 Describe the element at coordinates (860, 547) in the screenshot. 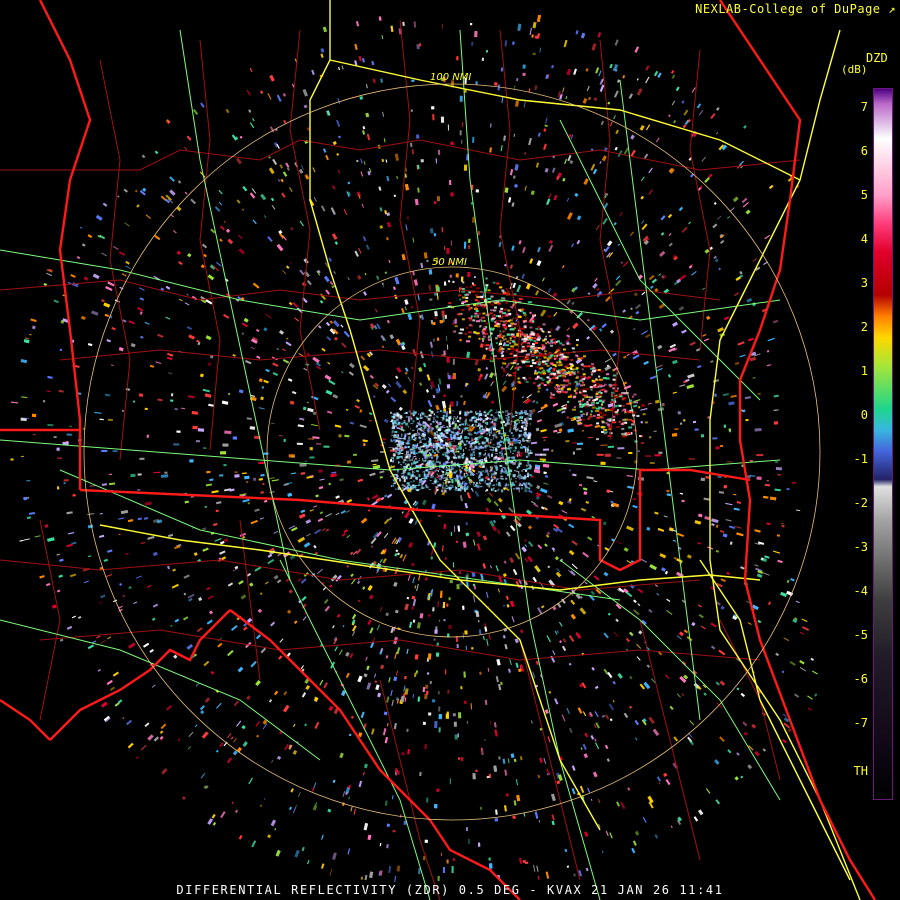

I see `legend-tick: -3` at that location.